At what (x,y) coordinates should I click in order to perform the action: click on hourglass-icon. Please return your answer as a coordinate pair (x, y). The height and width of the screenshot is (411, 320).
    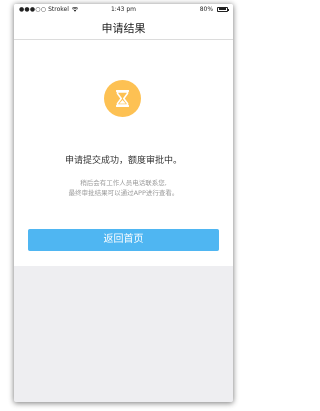
    Looking at the image, I should click on (122, 98).